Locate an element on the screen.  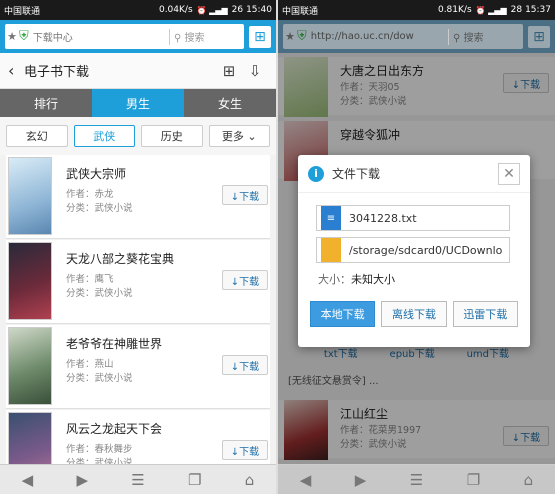
tab-bar: 排行 男生 女生 is located at coordinates (138, 103).